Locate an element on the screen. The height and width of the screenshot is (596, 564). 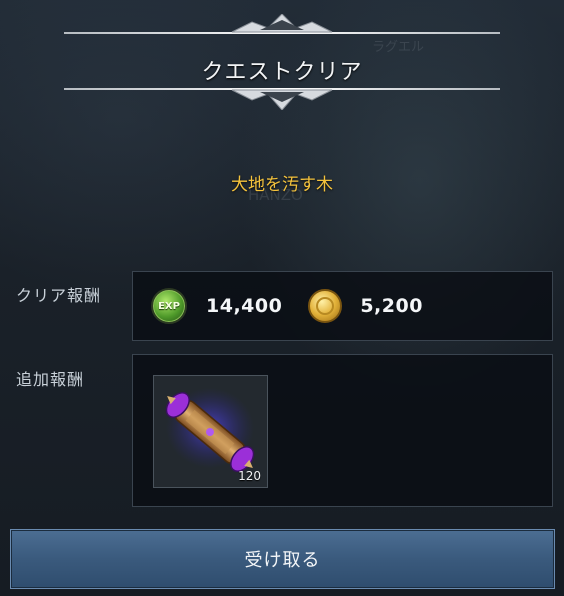
item-count: 120 is located at coordinates (249, 476).